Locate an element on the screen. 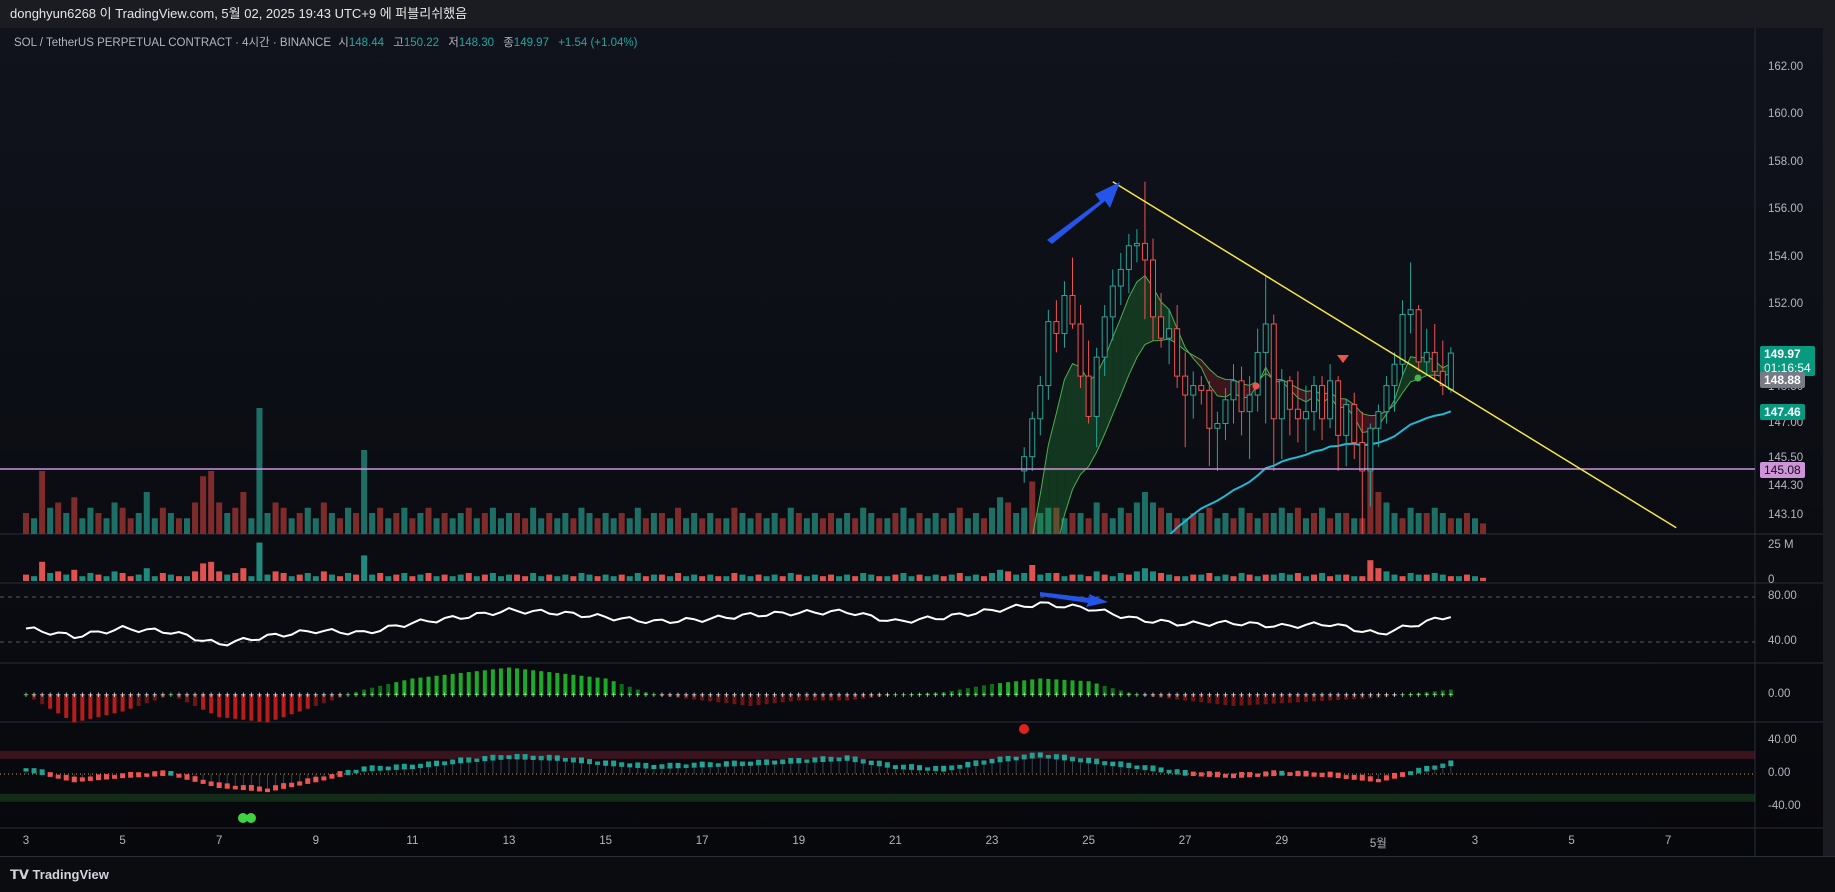 This screenshot has width=1835, height=892. high-label: 고 is located at coordinates (398, 43).